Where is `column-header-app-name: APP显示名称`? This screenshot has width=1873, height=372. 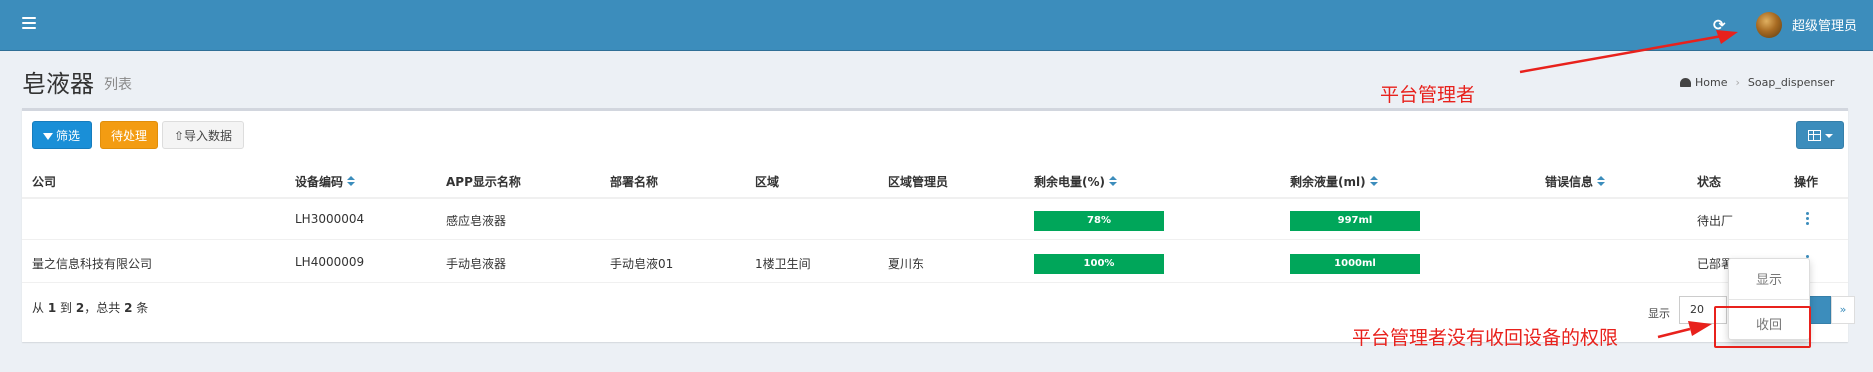
column-header-app-name: APP显示名称 is located at coordinates (483, 182).